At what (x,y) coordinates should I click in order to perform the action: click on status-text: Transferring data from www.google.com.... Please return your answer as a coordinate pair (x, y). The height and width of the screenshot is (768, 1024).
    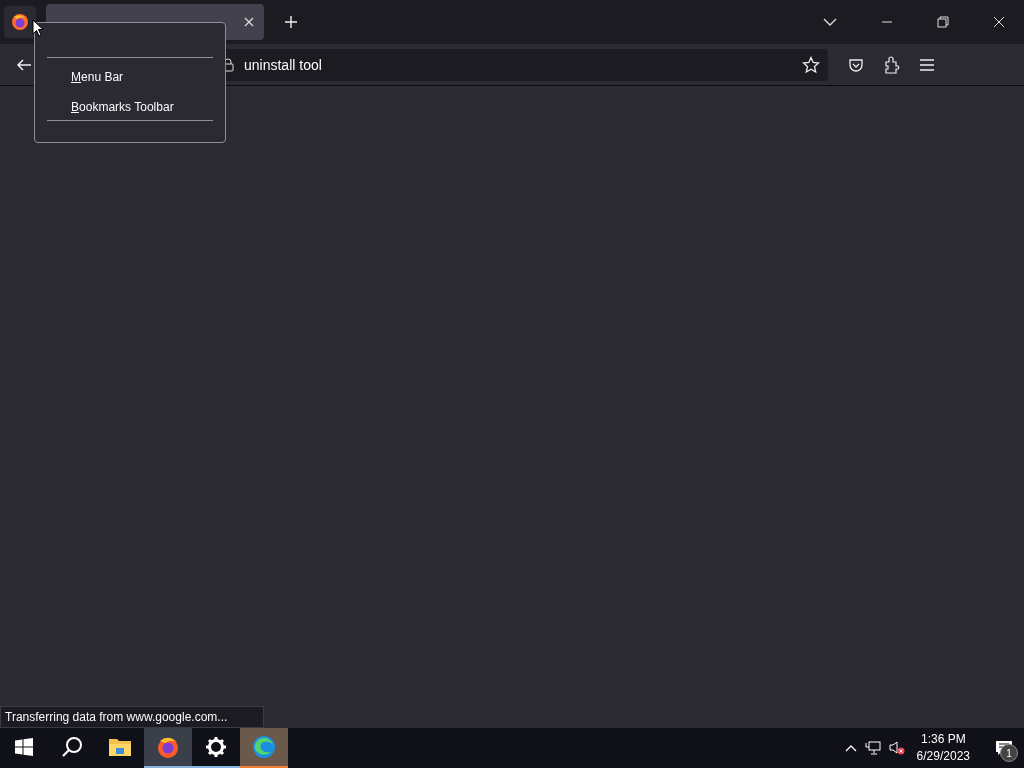
    Looking at the image, I should click on (132, 717).